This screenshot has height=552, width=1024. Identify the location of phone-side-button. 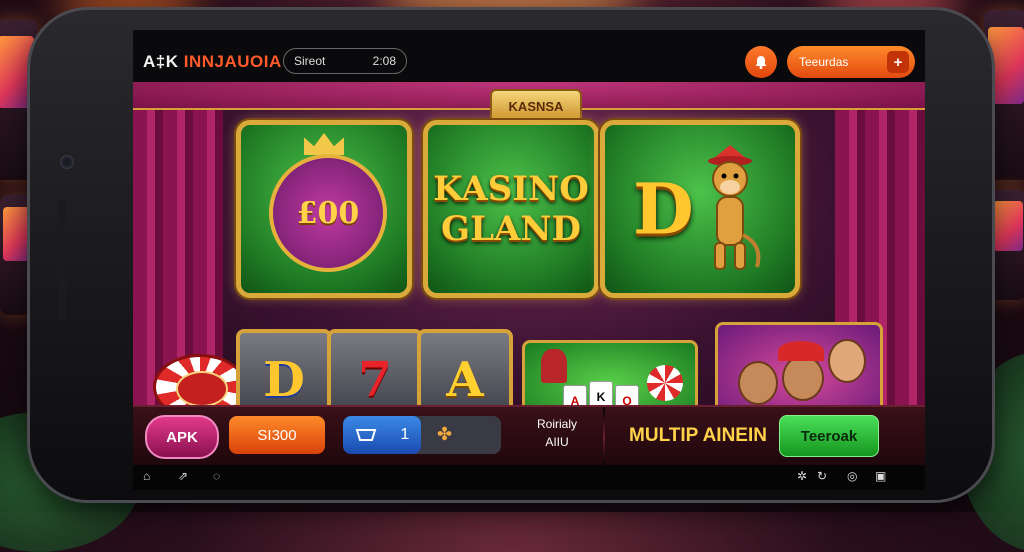
(62, 260).